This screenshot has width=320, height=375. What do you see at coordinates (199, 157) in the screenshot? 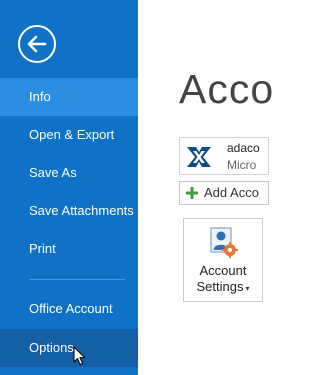
I see `exchange-icon` at bounding box center [199, 157].